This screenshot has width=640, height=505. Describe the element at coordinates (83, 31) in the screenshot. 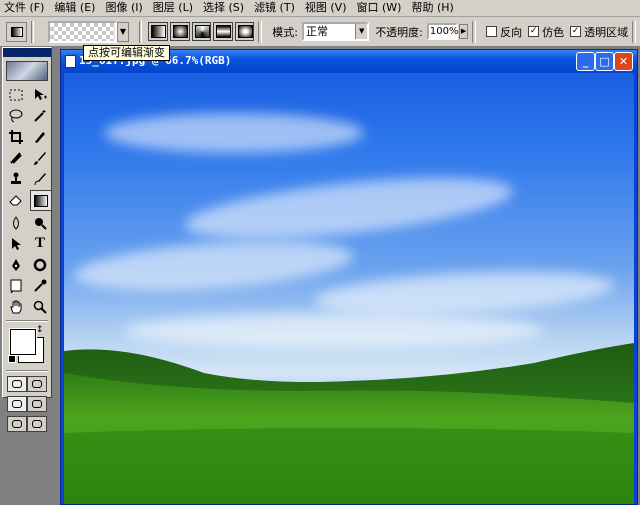

I see `gradient-picker` at that location.